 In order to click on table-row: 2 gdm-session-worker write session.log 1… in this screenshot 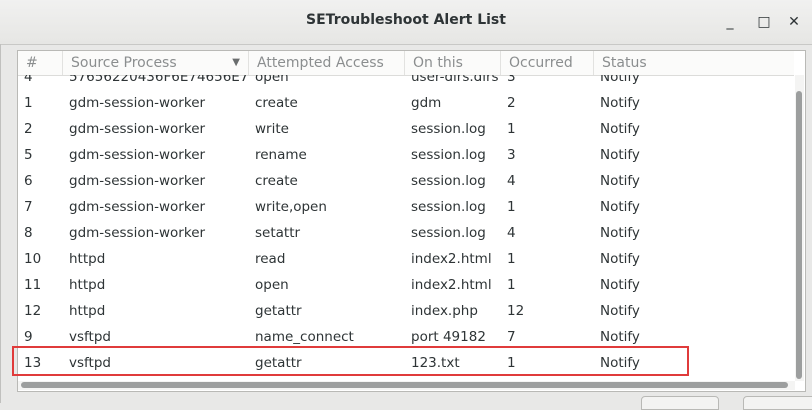, I will do `click(406, 129)`.